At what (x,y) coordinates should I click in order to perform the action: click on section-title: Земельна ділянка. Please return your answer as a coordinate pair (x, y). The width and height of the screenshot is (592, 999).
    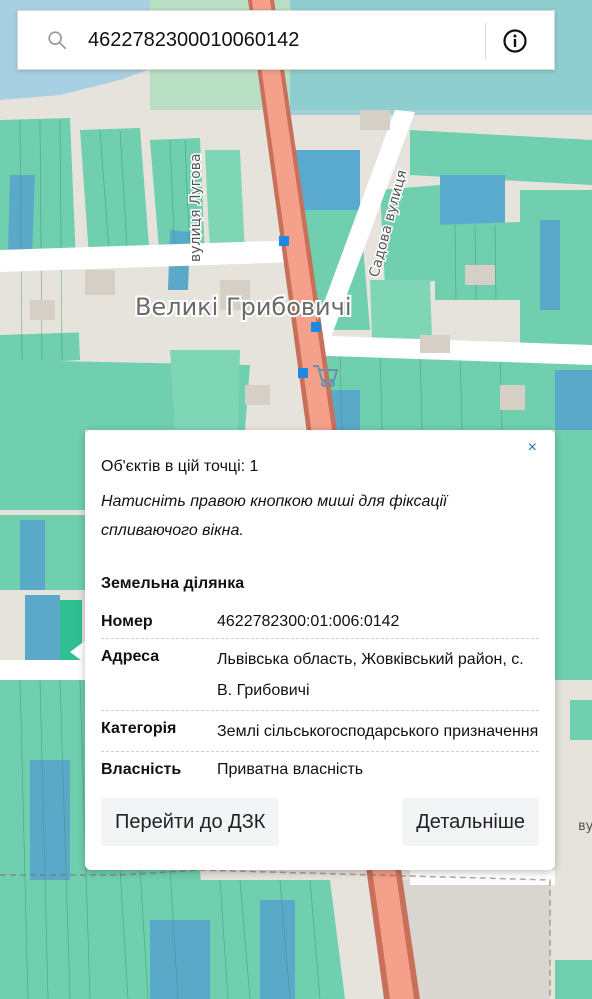
    Looking at the image, I should click on (173, 583).